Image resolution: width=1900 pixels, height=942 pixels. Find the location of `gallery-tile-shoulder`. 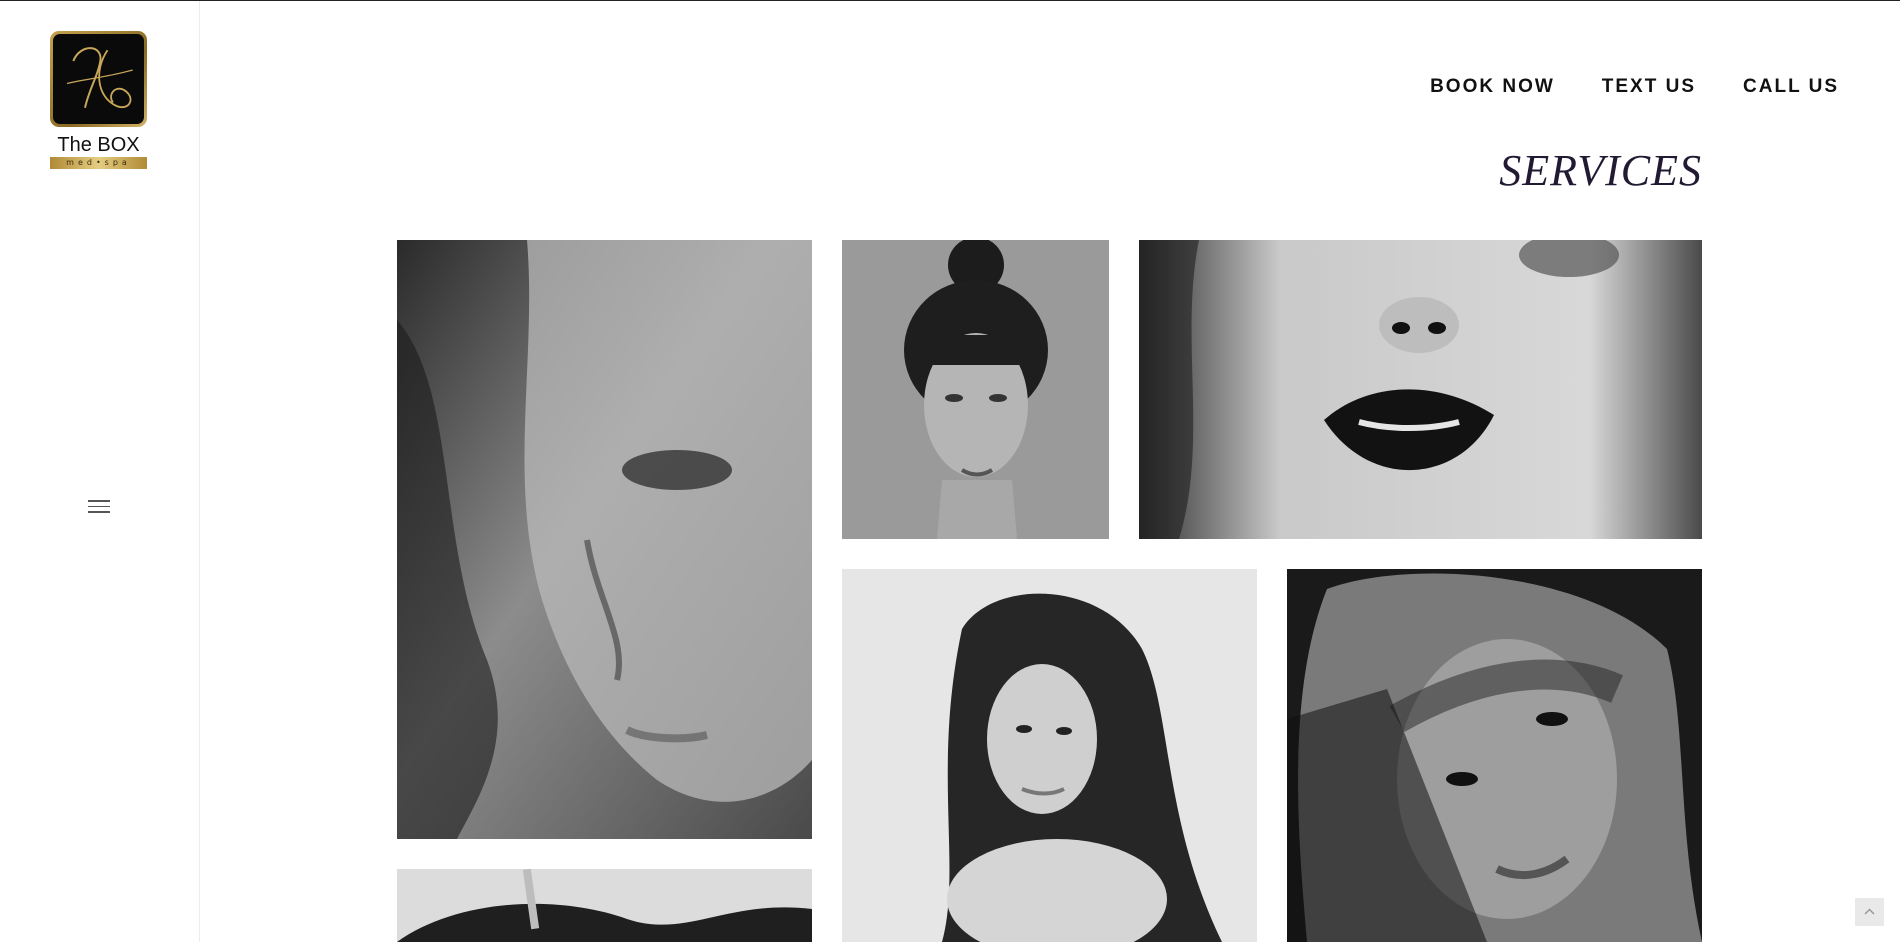

gallery-tile-shoulder is located at coordinates (1049, 755).